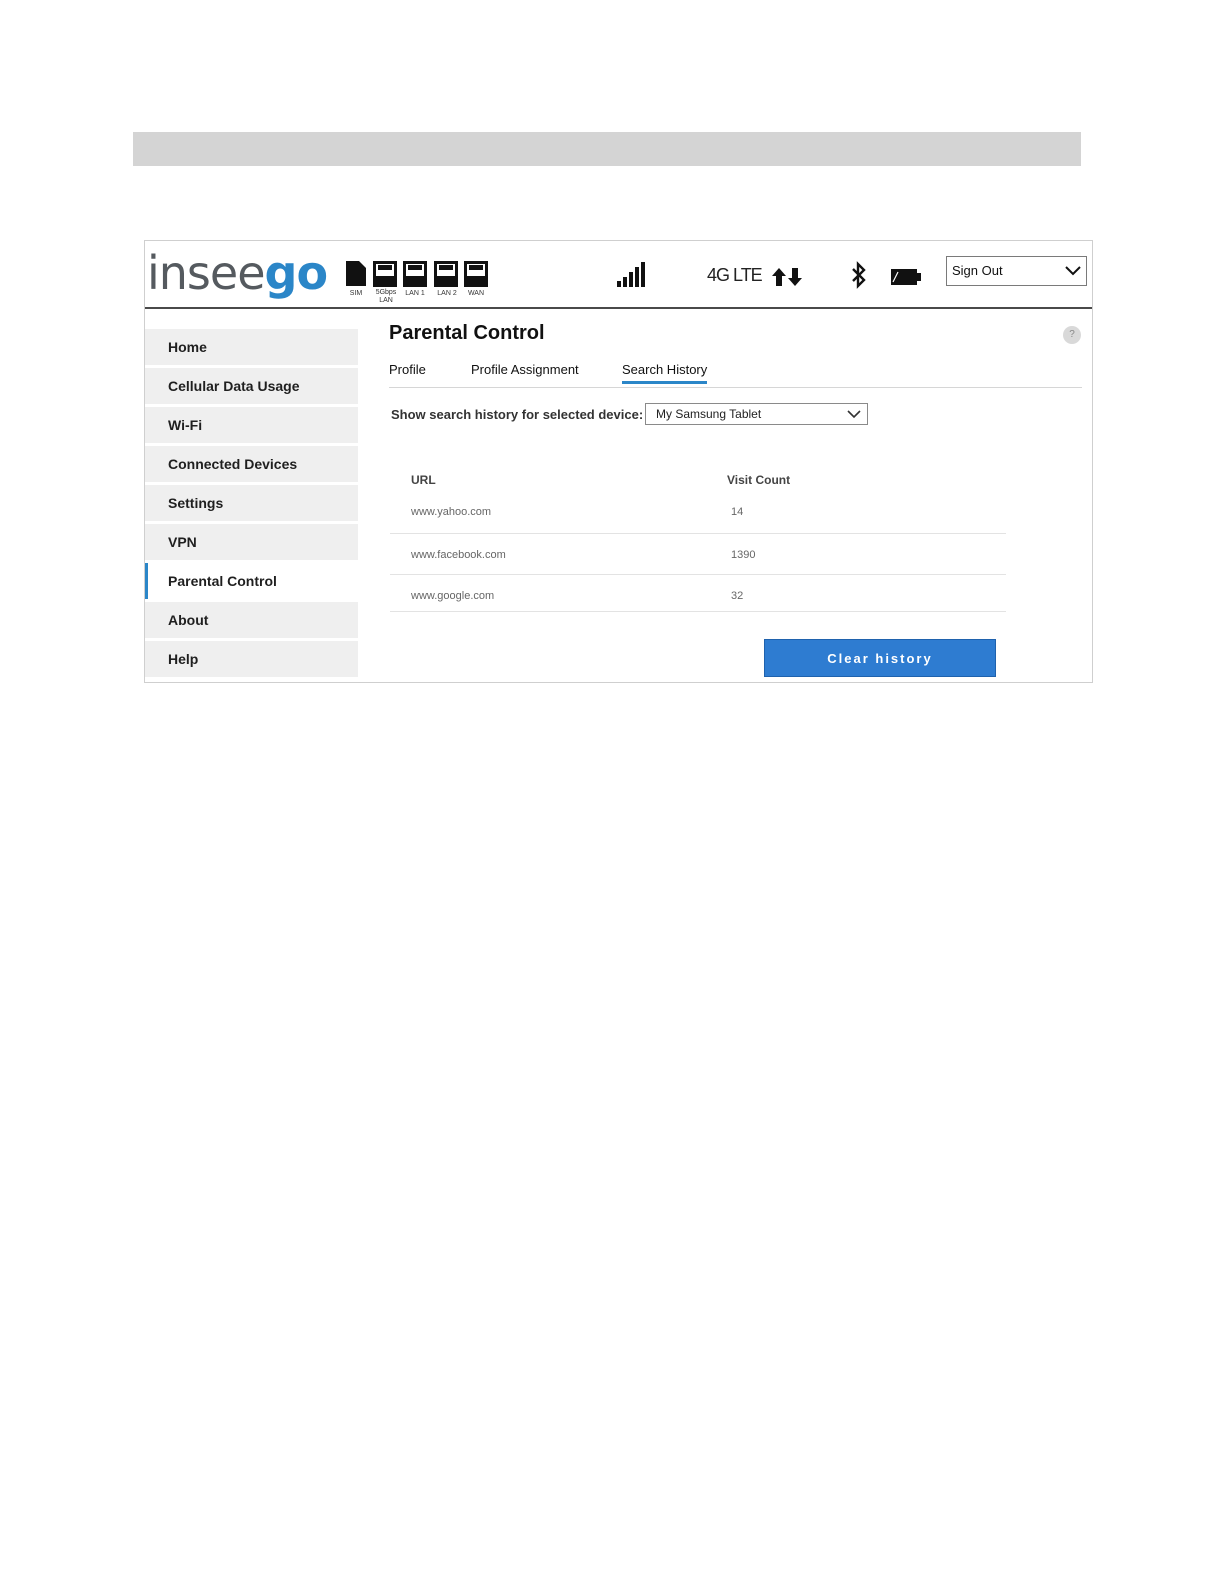 The image size is (1224, 1584). I want to click on url-cell: www.facebook.com, so click(458, 555).